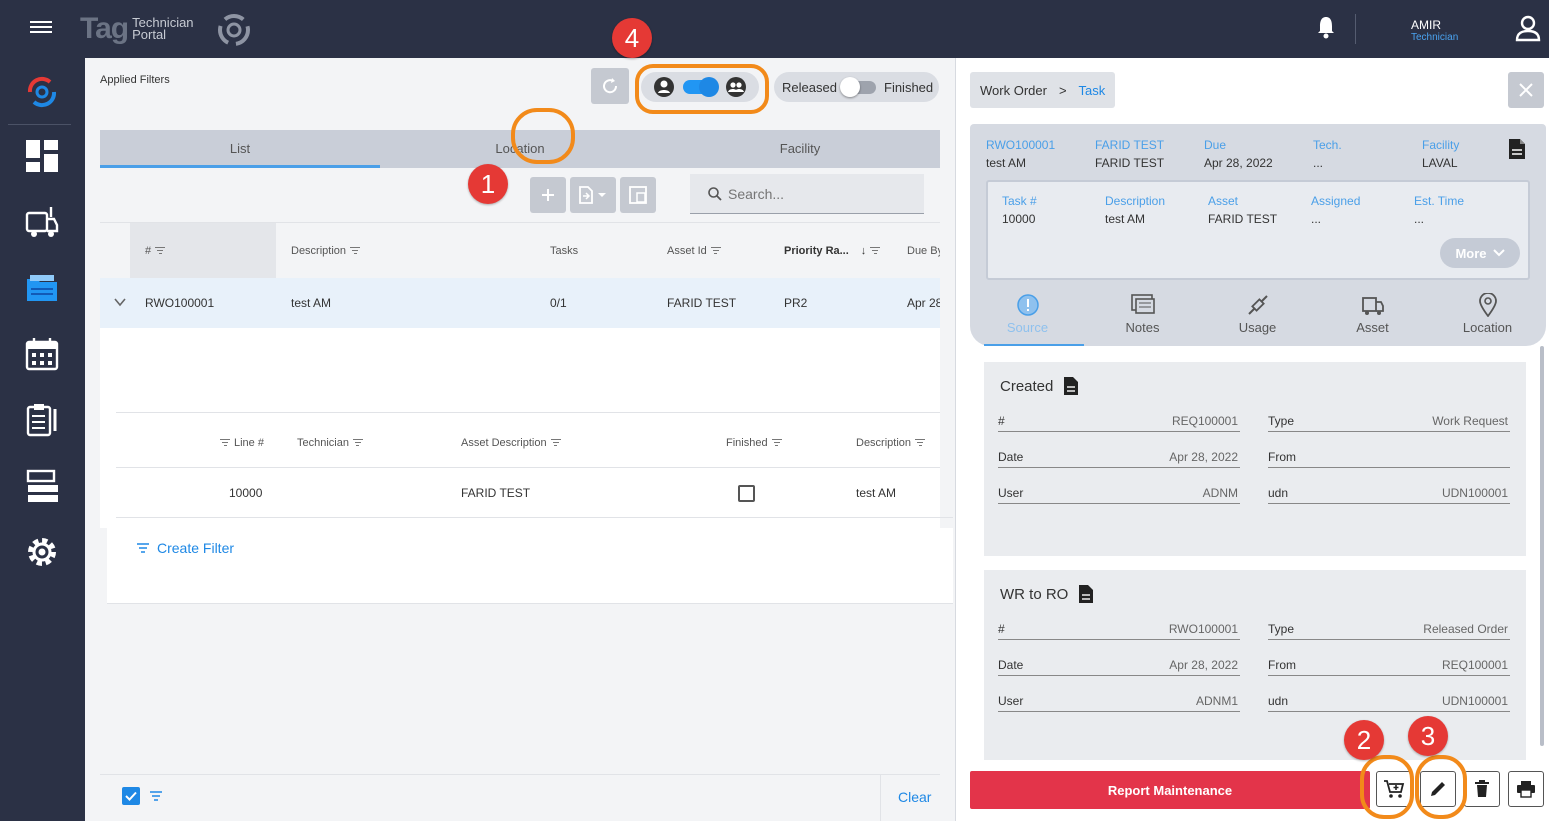  I want to click on sidebar, so click(42, 439).